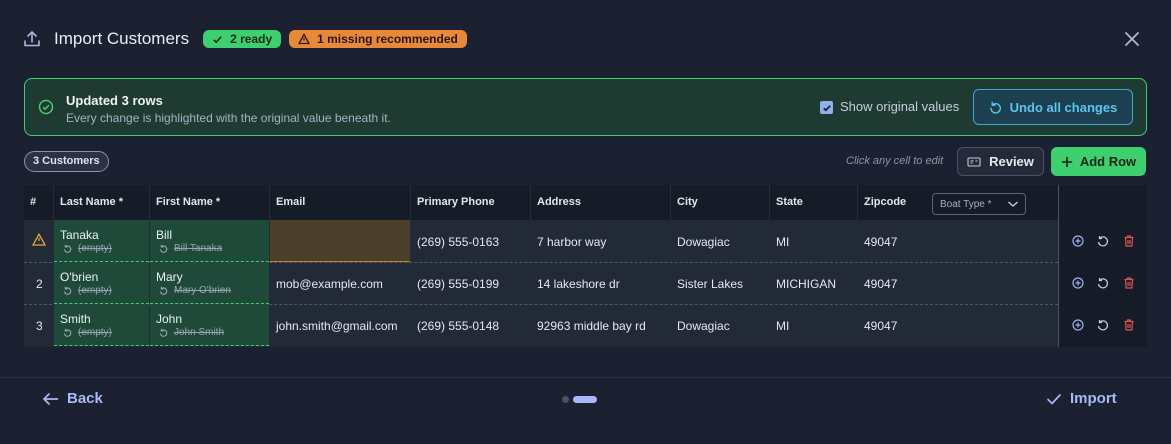  Describe the element at coordinates (114, 100) in the screenshot. I see `banner-title: Updated 3 rows` at that location.